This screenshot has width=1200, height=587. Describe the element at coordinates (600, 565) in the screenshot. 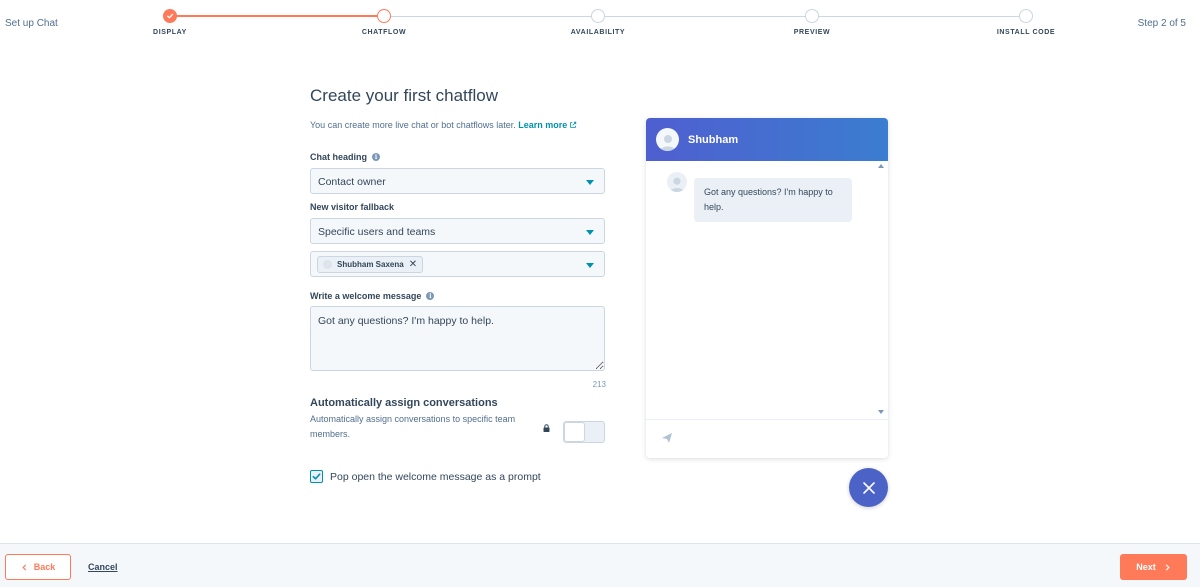

I see `footer-bar: Back Cancel Next` at that location.